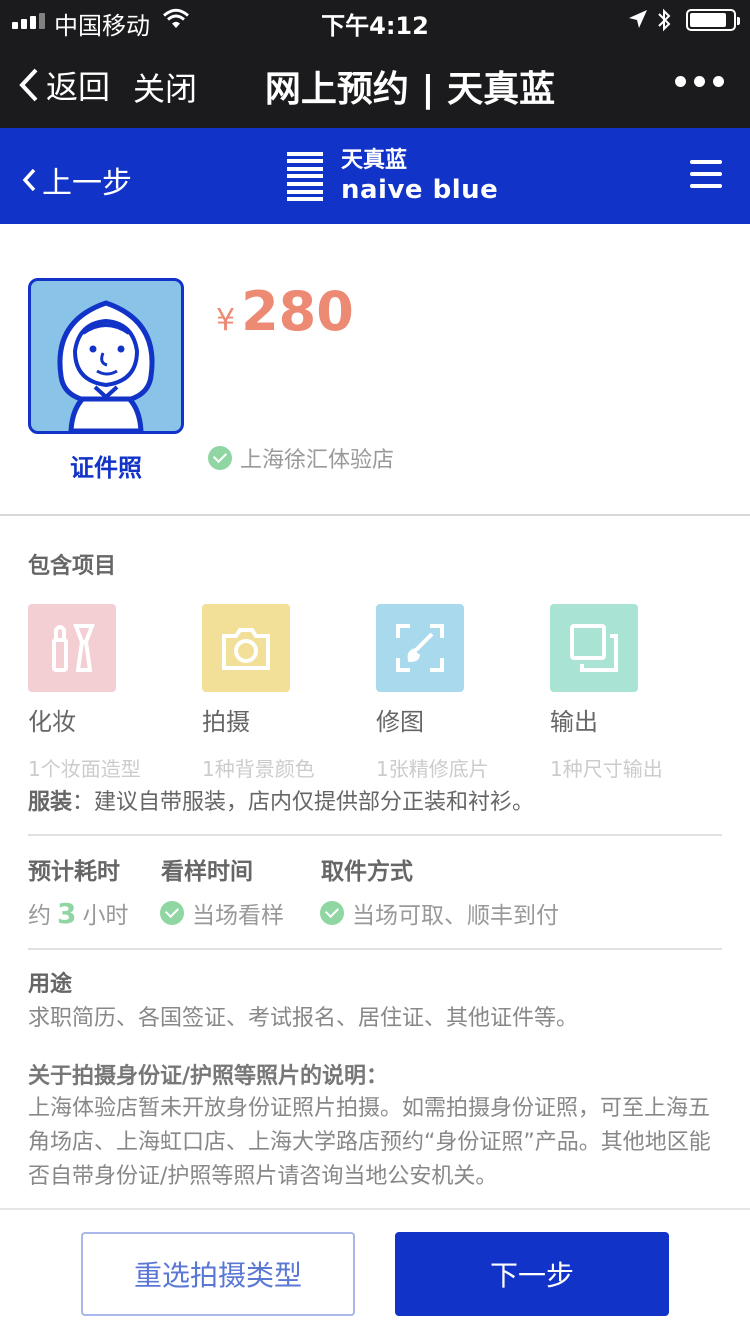 The image size is (750, 1334). I want to click on location-icon, so click(638, 19).